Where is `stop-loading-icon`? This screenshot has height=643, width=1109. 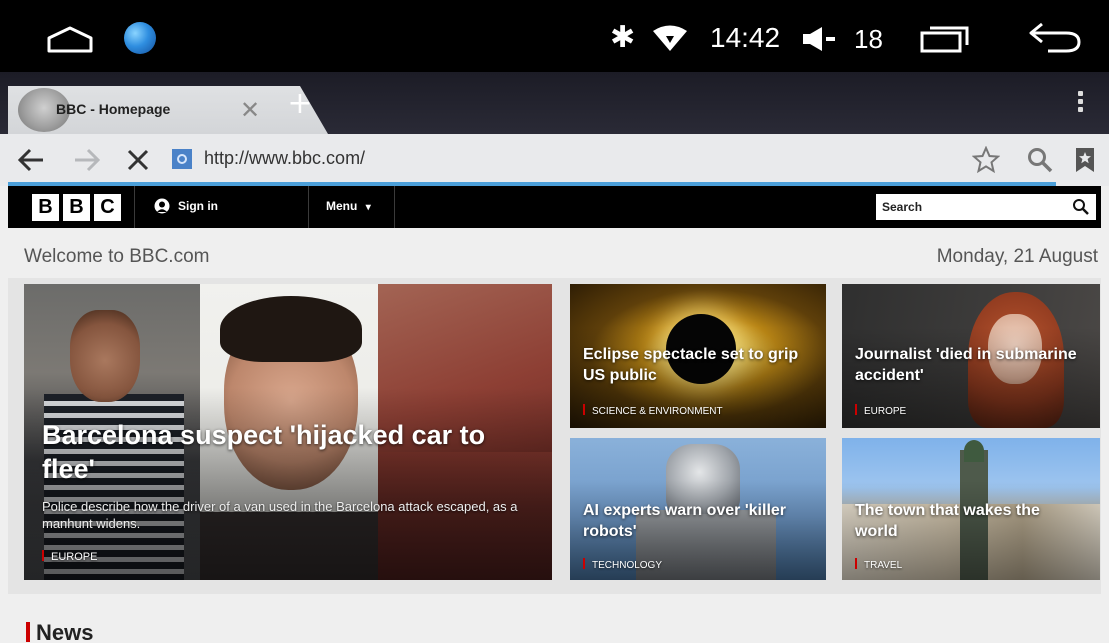 stop-loading-icon is located at coordinates (138, 160).